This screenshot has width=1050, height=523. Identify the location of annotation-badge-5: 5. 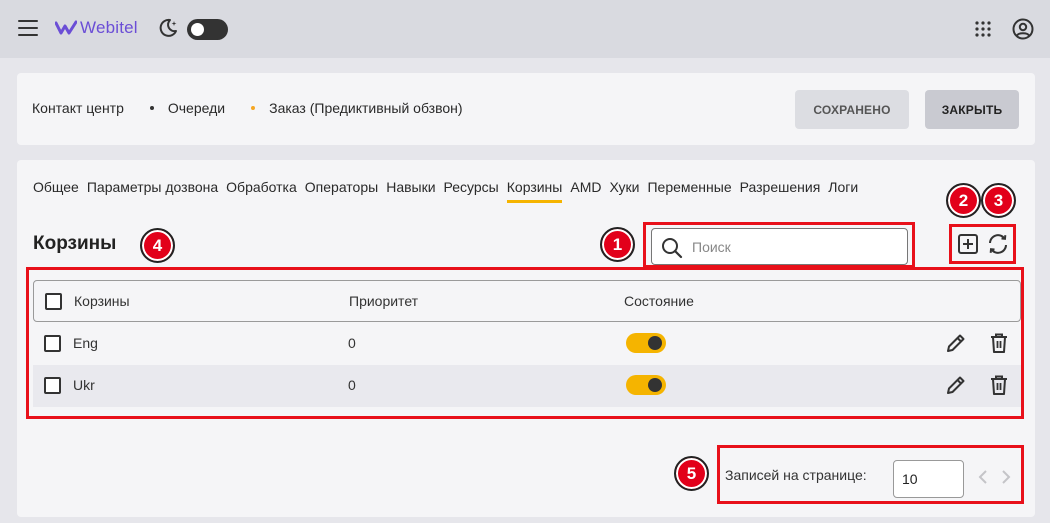
(691, 473).